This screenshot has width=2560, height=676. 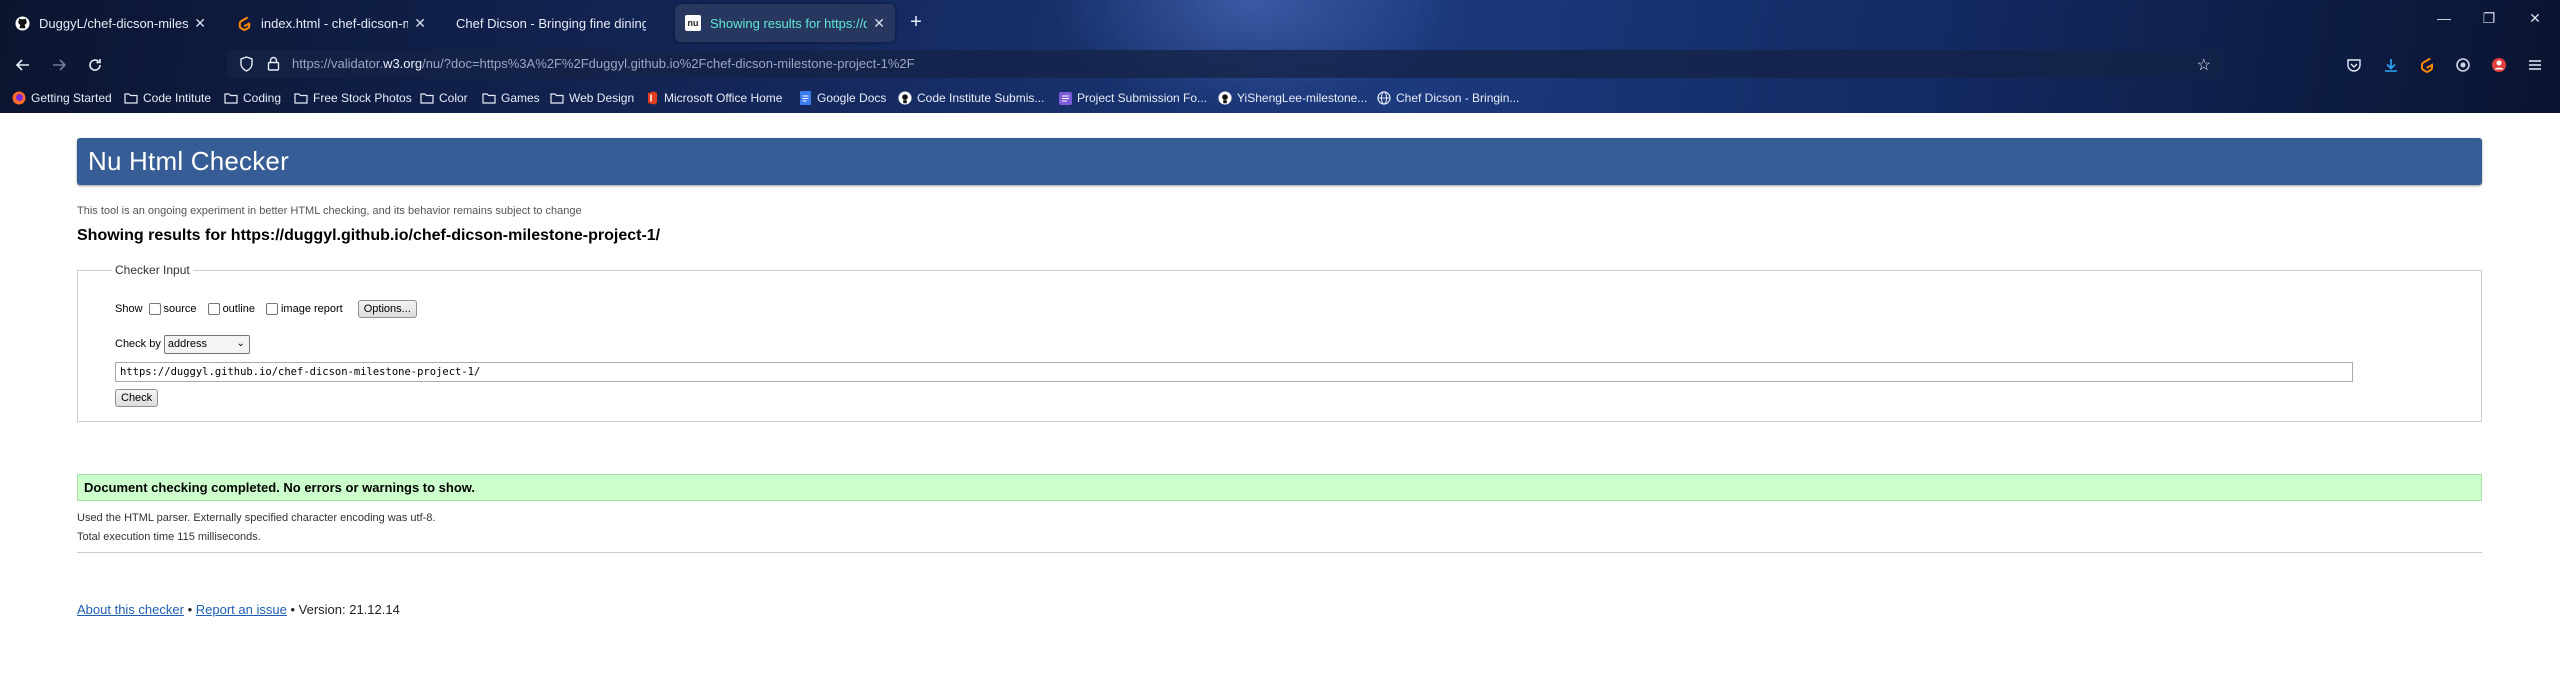 What do you see at coordinates (129, 309) in the screenshot?
I see `show-label: Show` at bounding box center [129, 309].